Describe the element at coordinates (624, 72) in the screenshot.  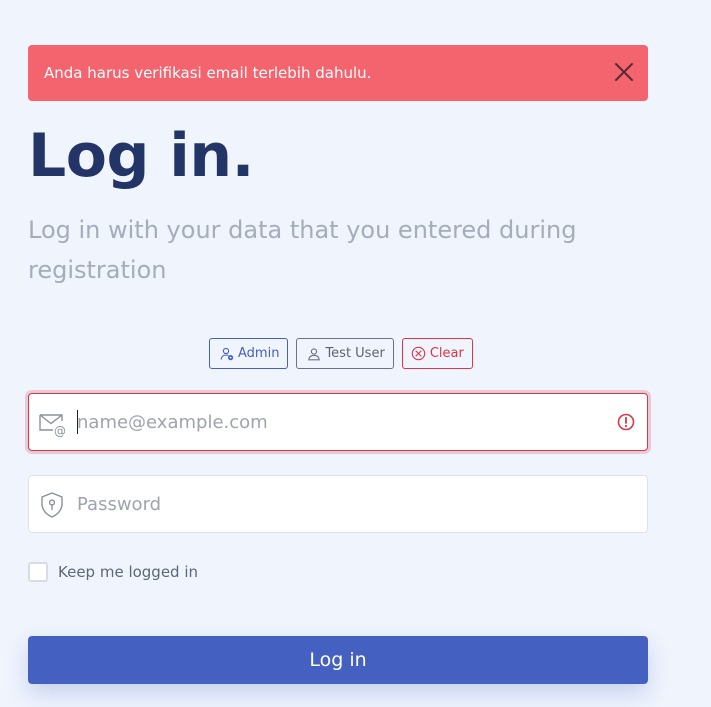
I see `close-icon` at that location.